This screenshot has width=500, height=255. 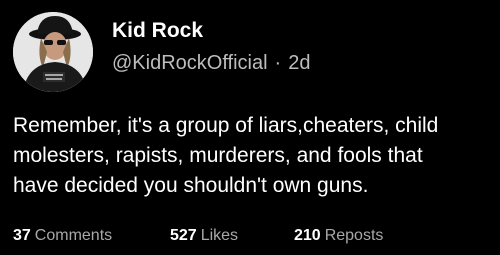 What do you see at coordinates (299, 63) in the screenshot?
I see `post-timestamp: 2d` at bounding box center [299, 63].